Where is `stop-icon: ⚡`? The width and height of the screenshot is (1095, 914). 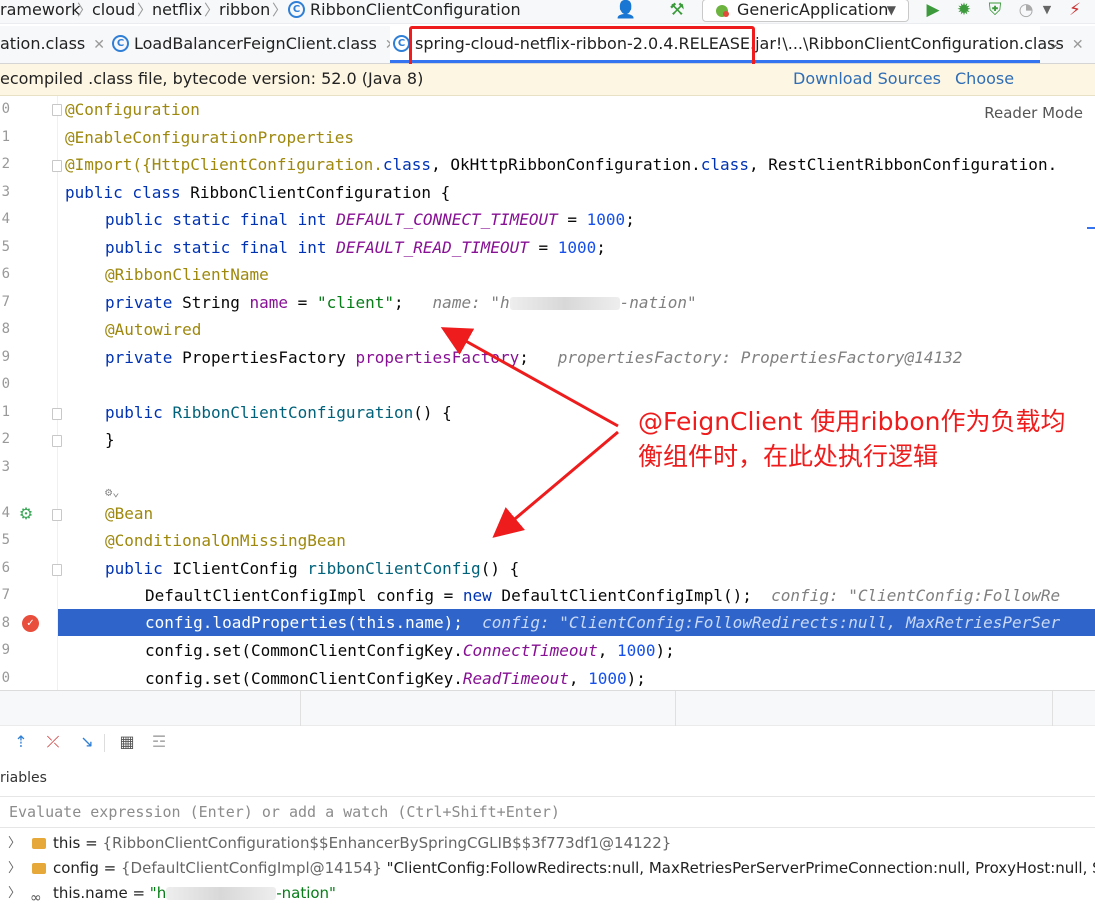
stop-icon: ⚡ is located at coordinates (1075, 11).